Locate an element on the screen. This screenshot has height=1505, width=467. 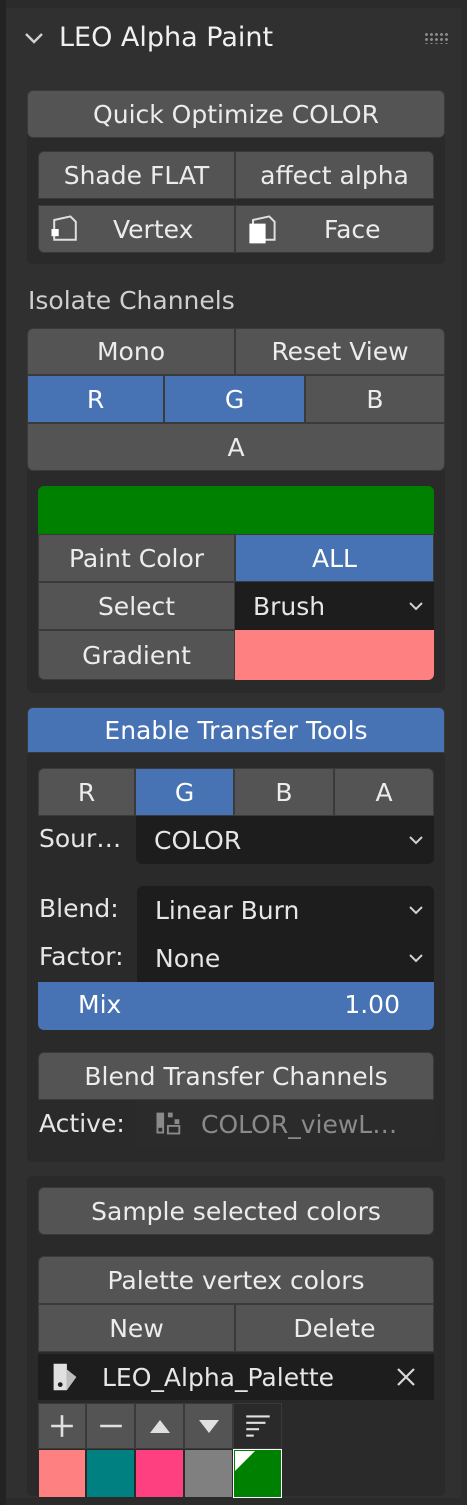
factor-label: Factor: is located at coordinates (81, 956).